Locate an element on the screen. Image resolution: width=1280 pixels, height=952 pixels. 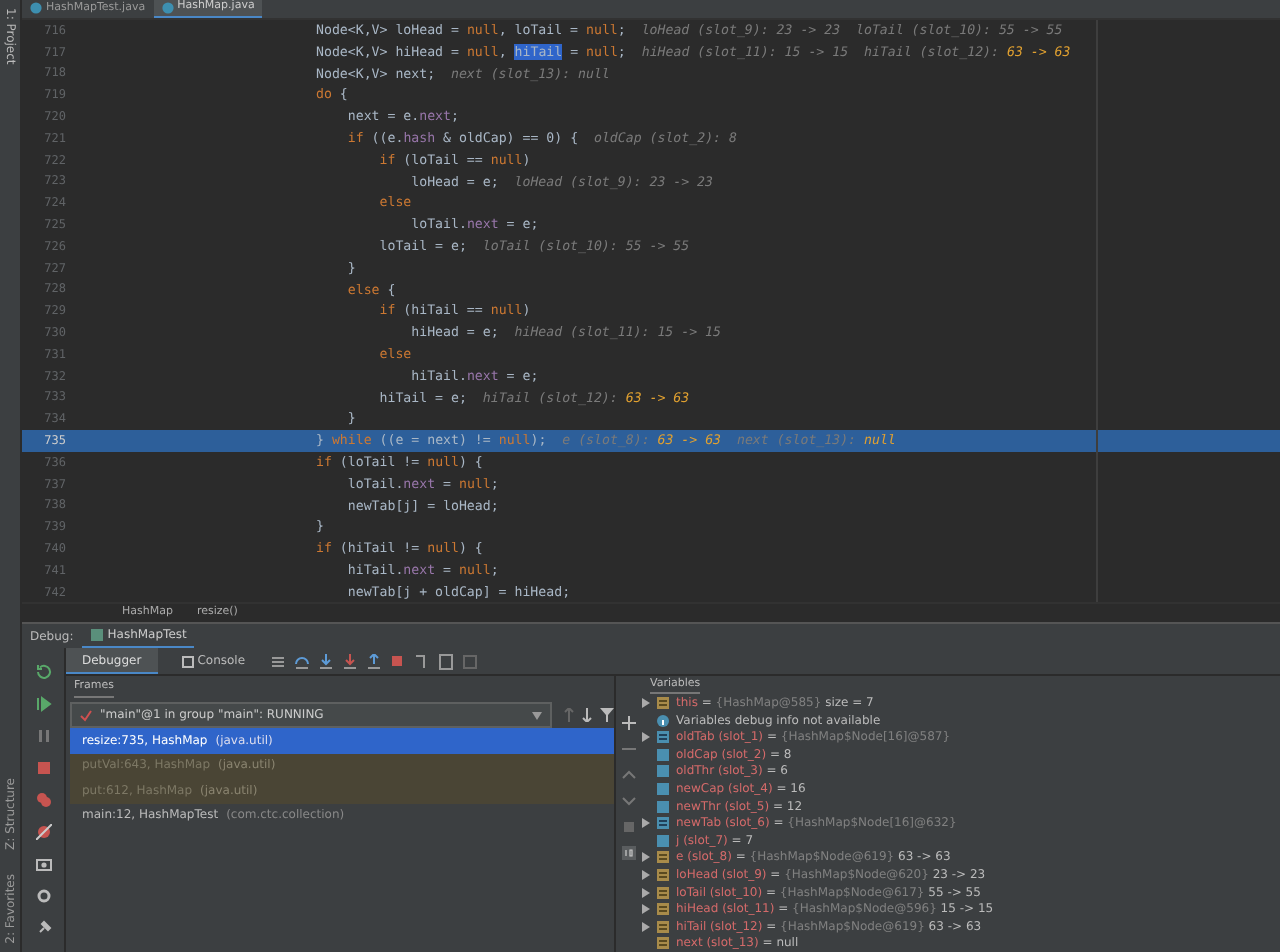
run-config-icon is located at coordinates (96, 635).